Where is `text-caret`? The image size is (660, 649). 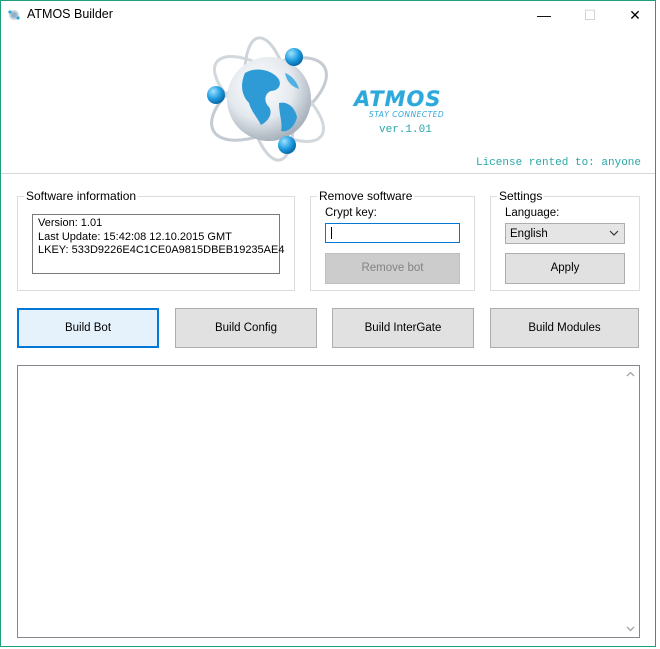 text-caret is located at coordinates (331, 233).